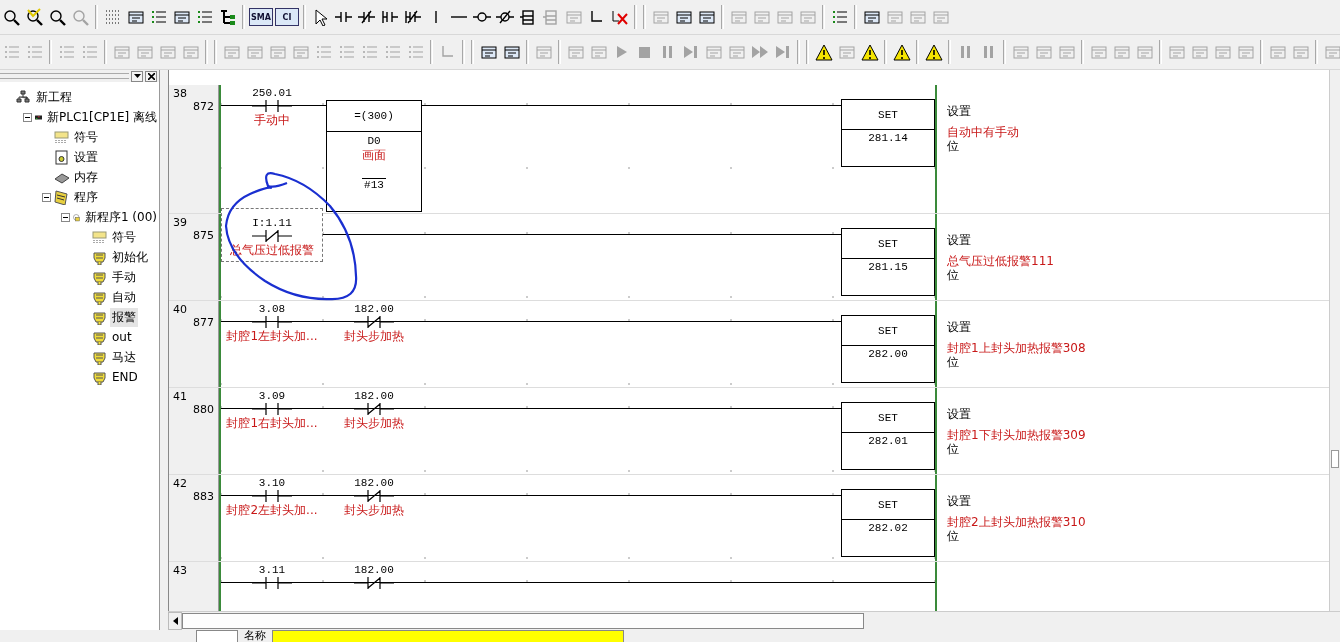  What do you see at coordinates (448, 636) in the screenshot?
I see `name-field` at bounding box center [448, 636].